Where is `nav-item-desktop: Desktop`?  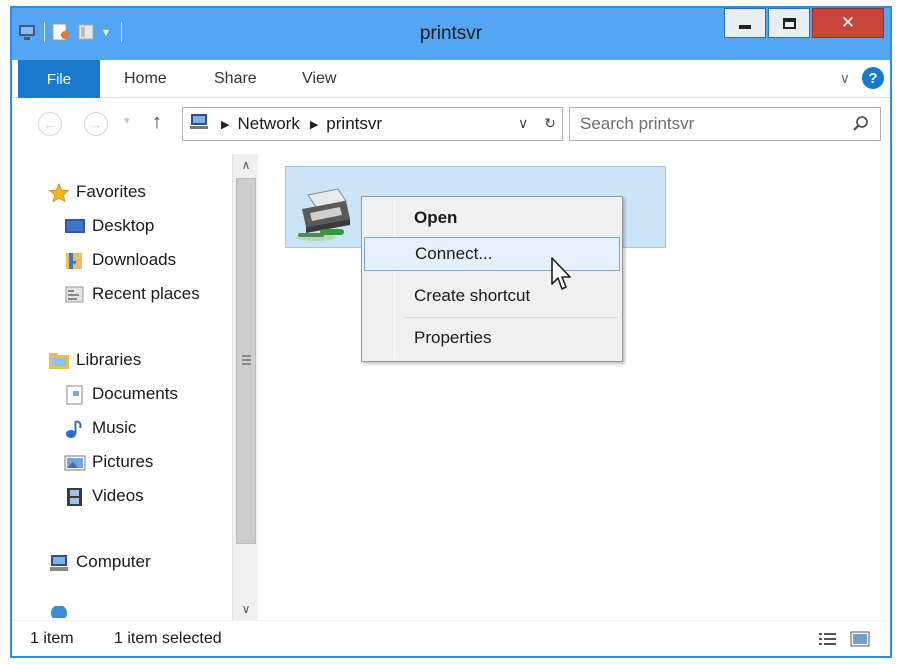 nav-item-desktop: Desktop is located at coordinates (109, 226).